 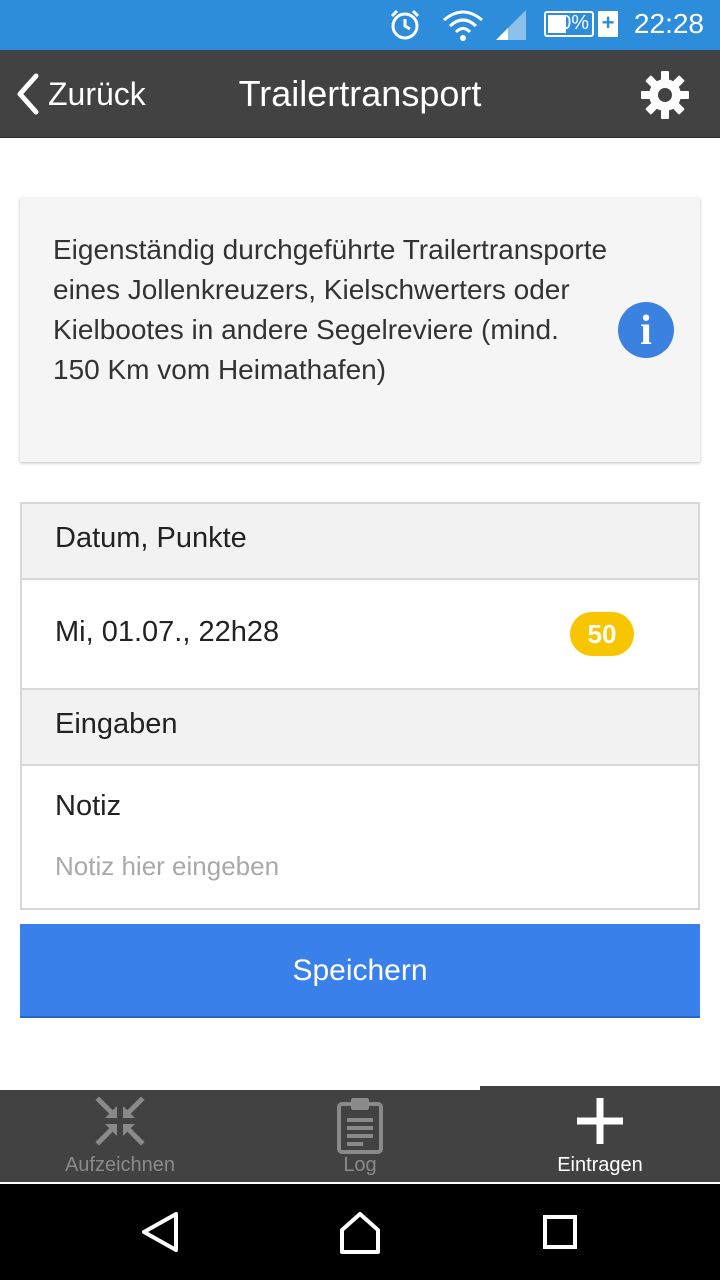 I want to click on tab-label: Log, so click(x=360, y=1165).